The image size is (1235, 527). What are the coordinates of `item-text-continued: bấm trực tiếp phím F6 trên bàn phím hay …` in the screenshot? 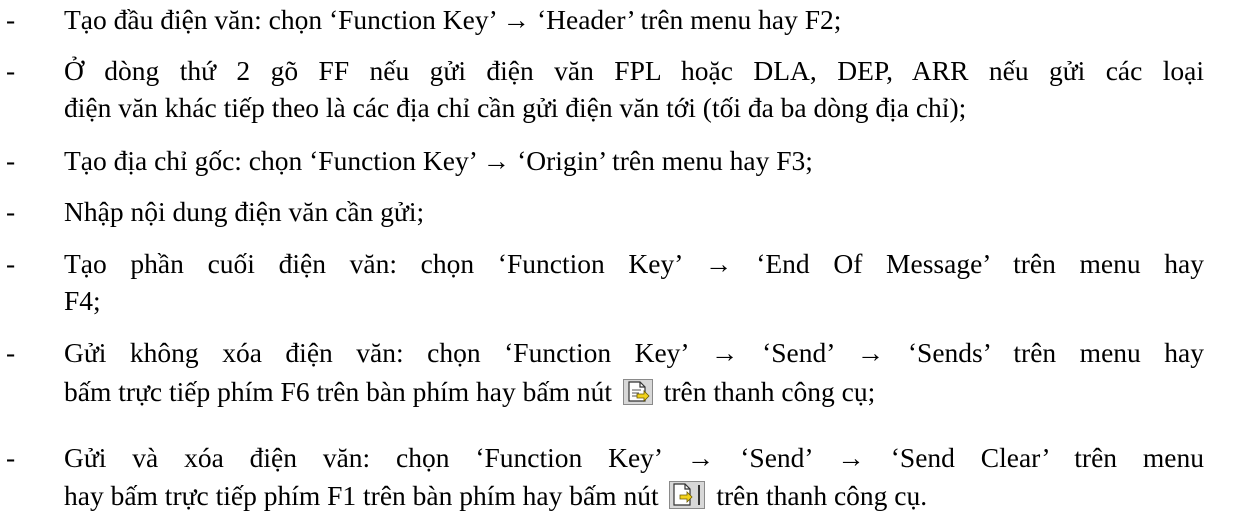 It's located at (469, 392).